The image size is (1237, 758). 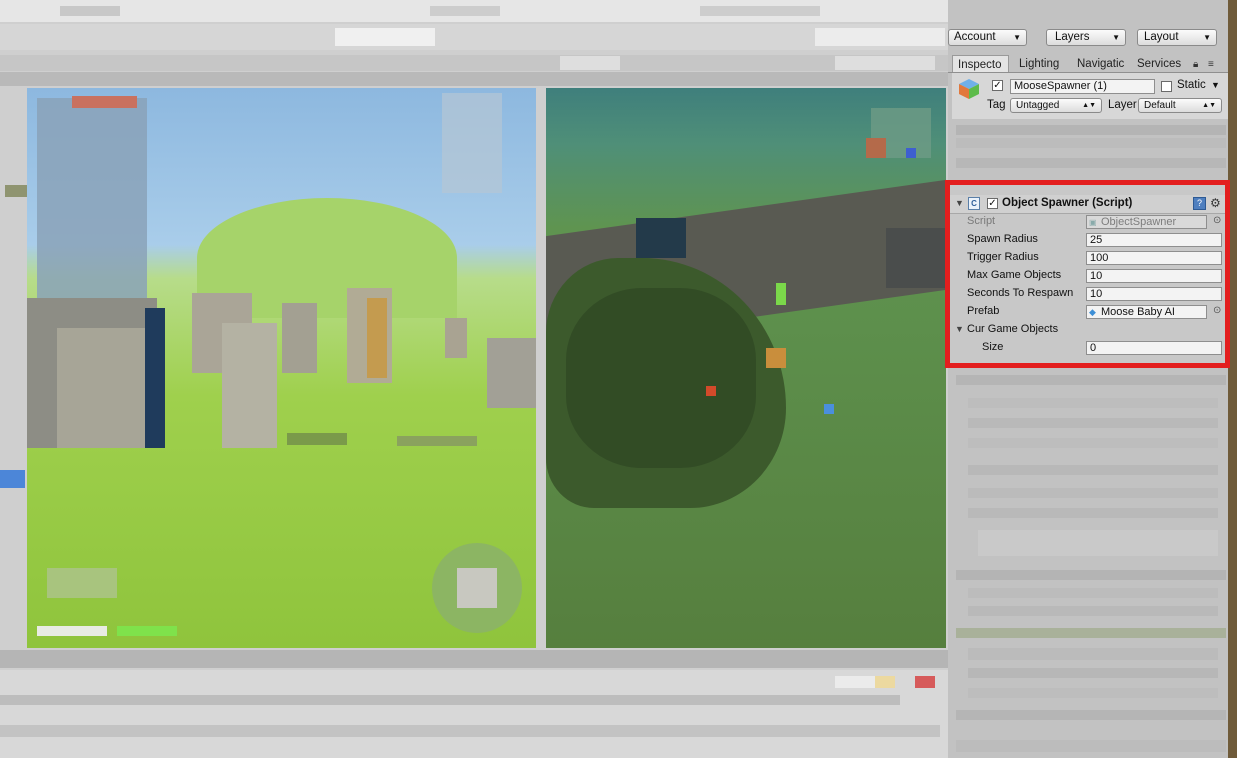 What do you see at coordinates (1154, 348) in the screenshot?
I see `size-field: 0` at bounding box center [1154, 348].